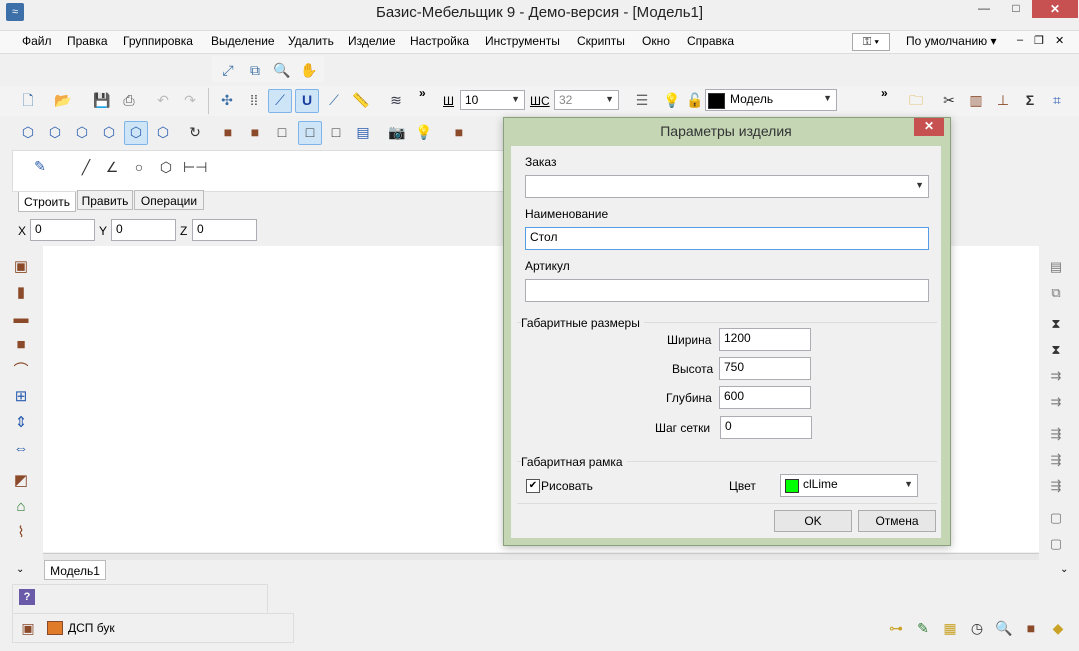 The image size is (1079, 651). I want to click on minimize-button: —, so click(984, 9).